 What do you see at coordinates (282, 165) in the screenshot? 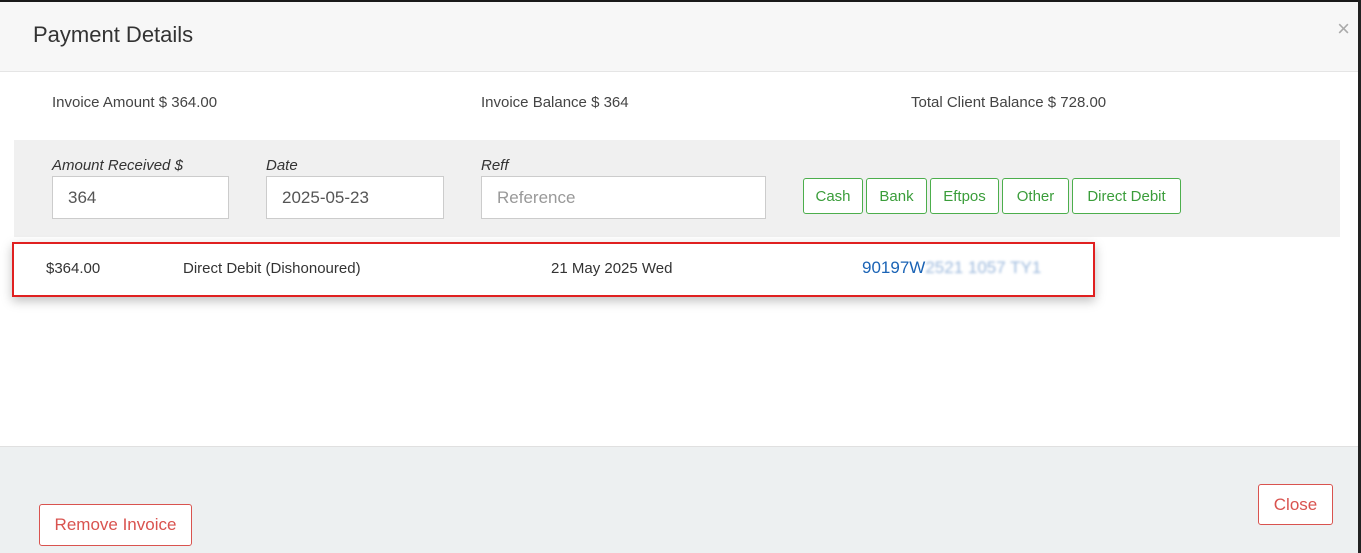
I see `date-label: Date` at bounding box center [282, 165].